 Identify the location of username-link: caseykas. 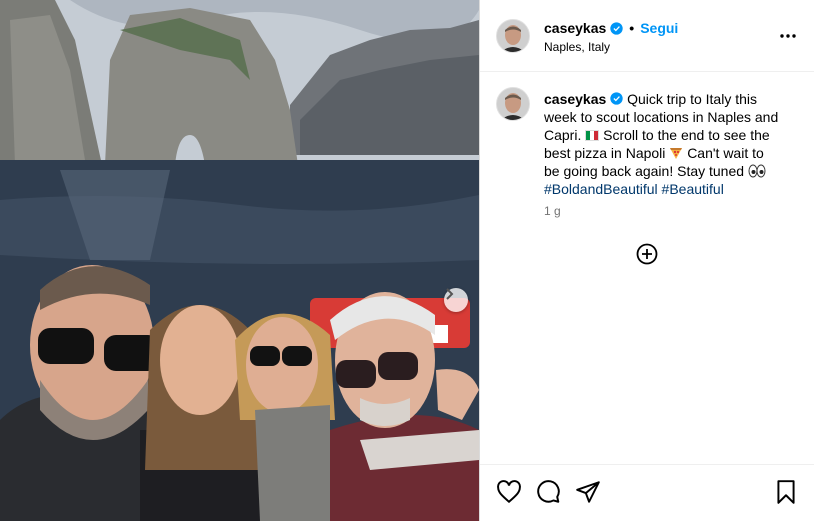
(575, 28).